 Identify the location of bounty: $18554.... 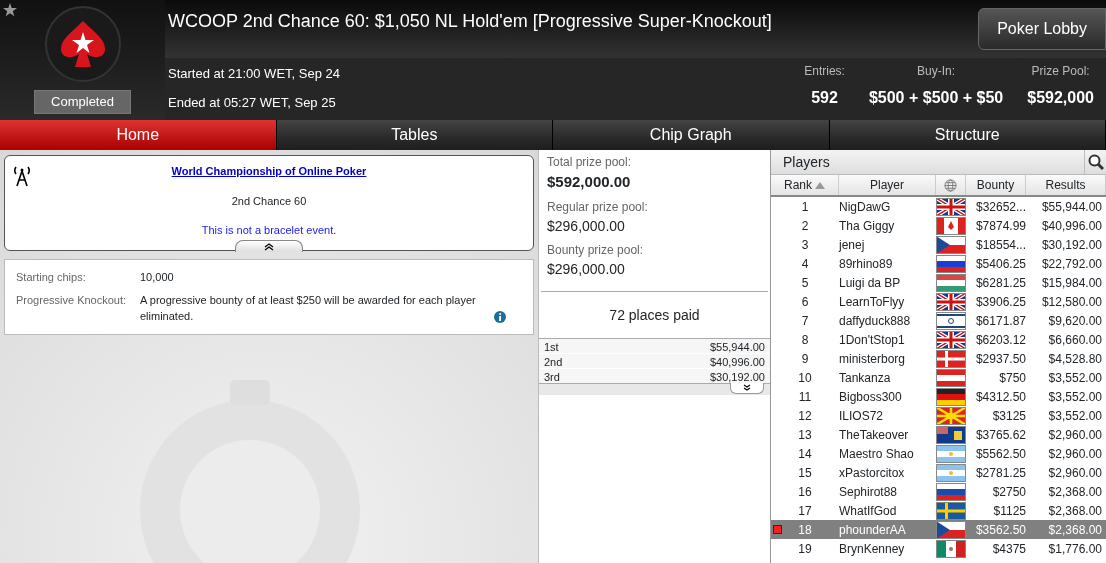
(1000, 245).